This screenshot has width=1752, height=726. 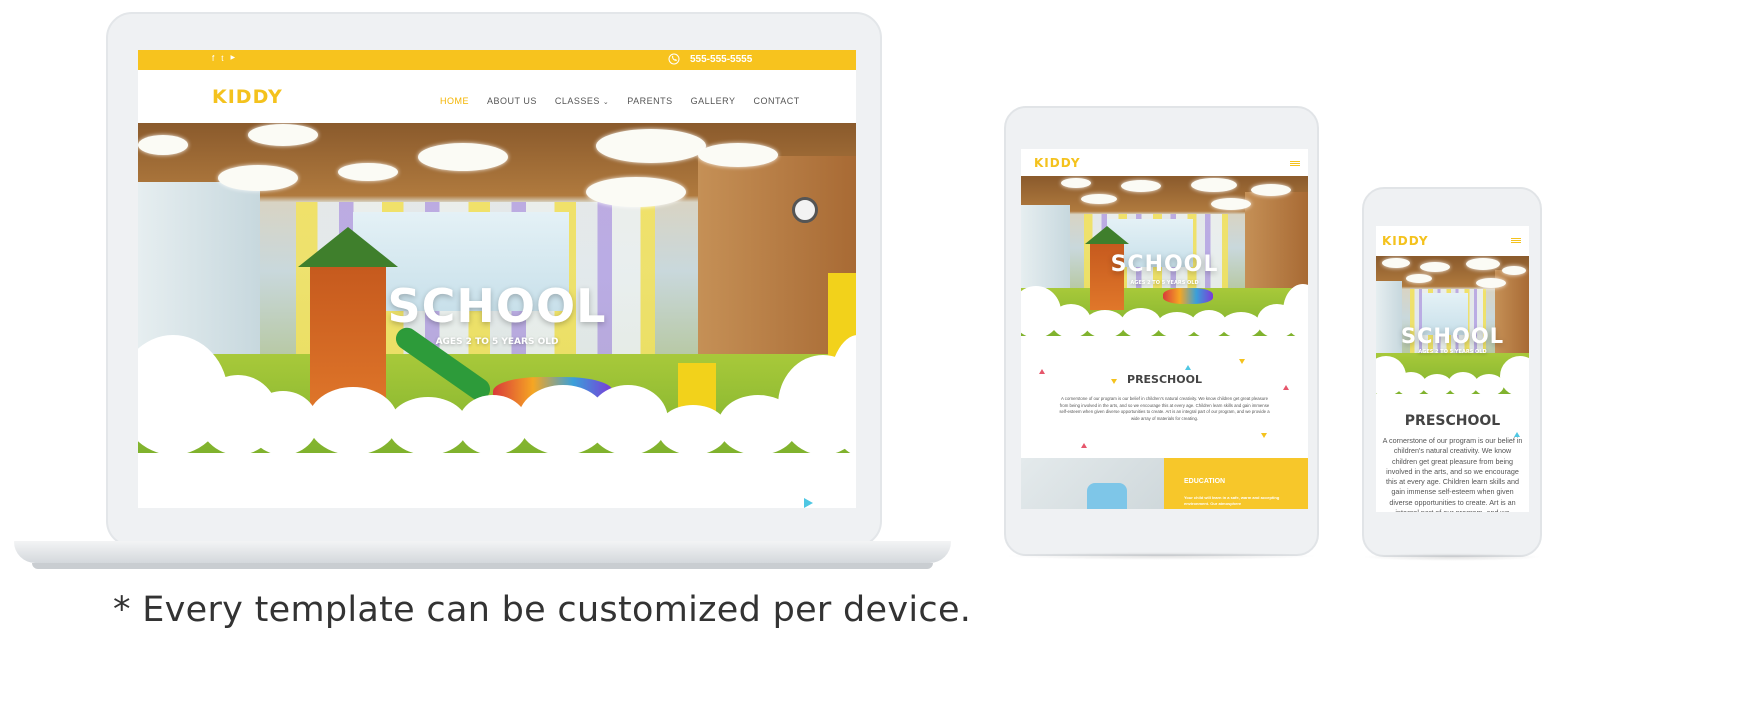 What do you see at coordinates (497, 306) in the screenshot?
I see `hero-title: SCHOOL` at bounding box center [497, 306].